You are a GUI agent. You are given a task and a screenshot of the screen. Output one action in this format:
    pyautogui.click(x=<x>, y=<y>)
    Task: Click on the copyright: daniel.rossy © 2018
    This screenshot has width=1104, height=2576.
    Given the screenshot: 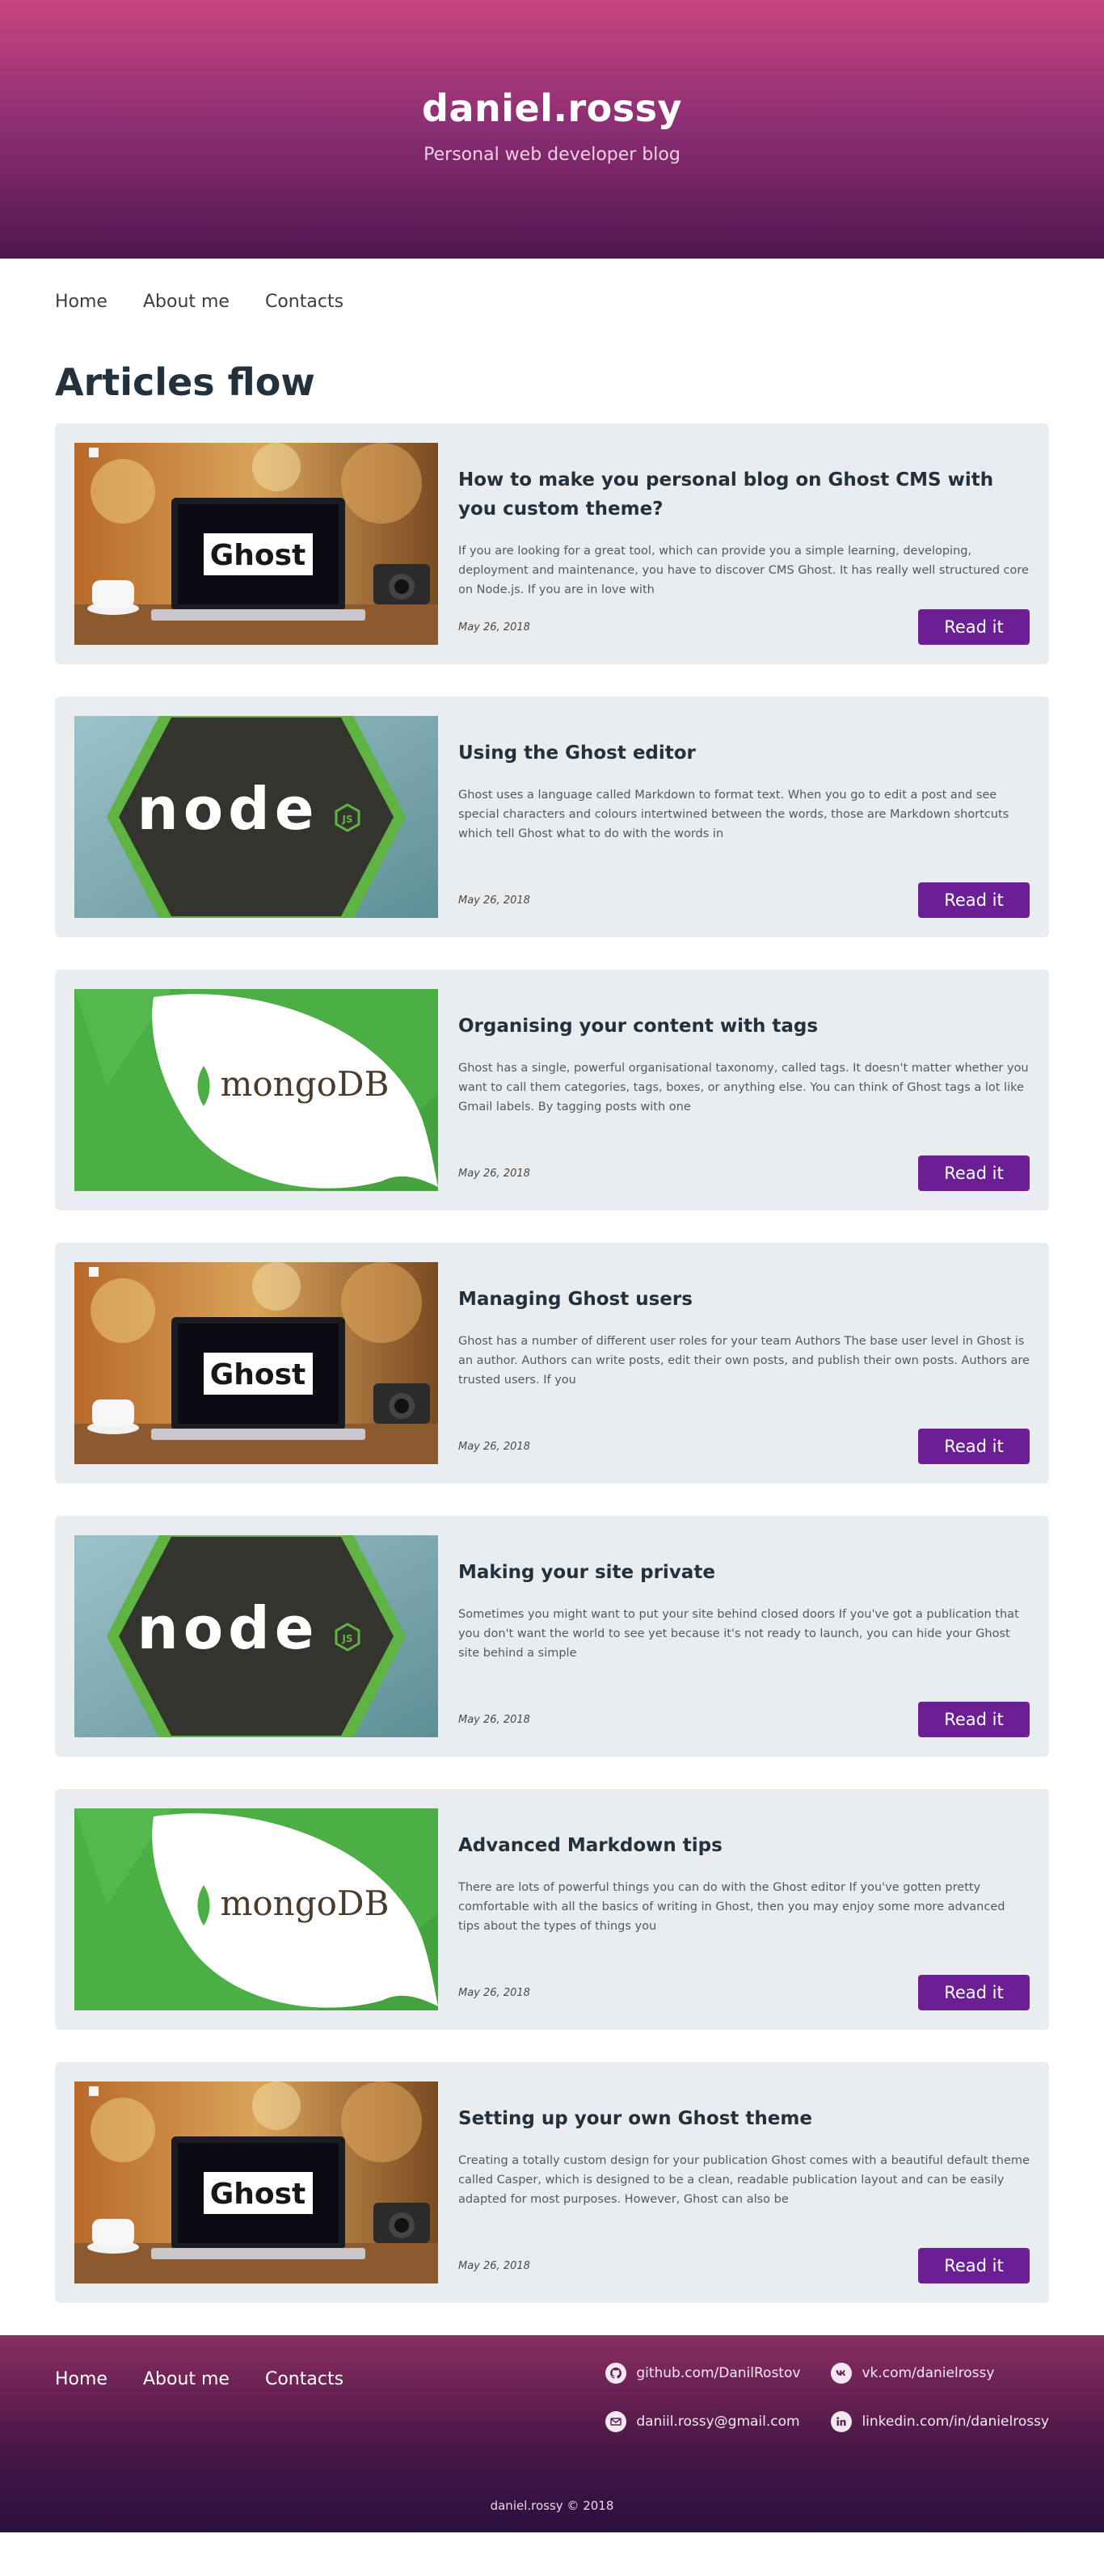 What is the action you would take?
    pyautogui.click(x=552, y=2505)
    